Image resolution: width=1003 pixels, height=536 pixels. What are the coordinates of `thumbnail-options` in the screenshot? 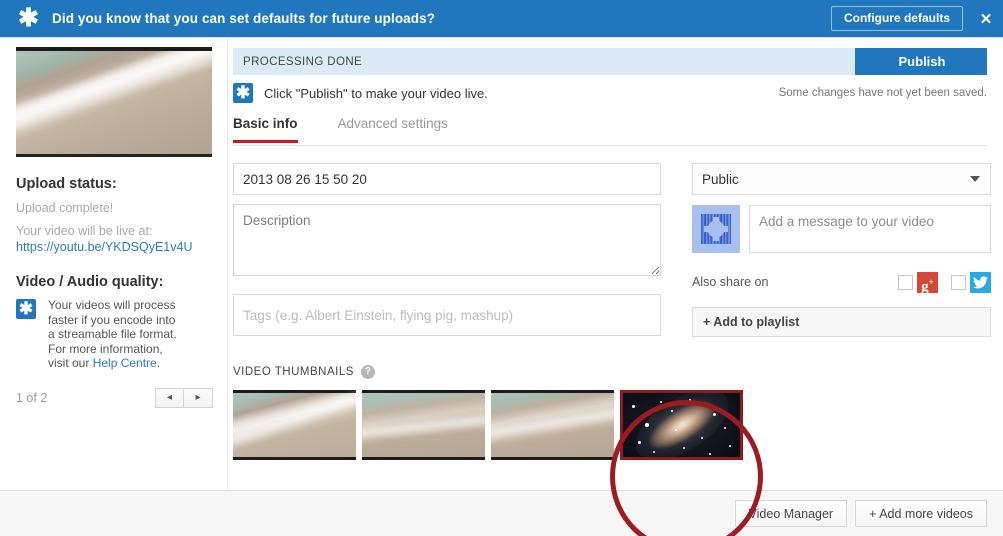 It's located at (610, 425).